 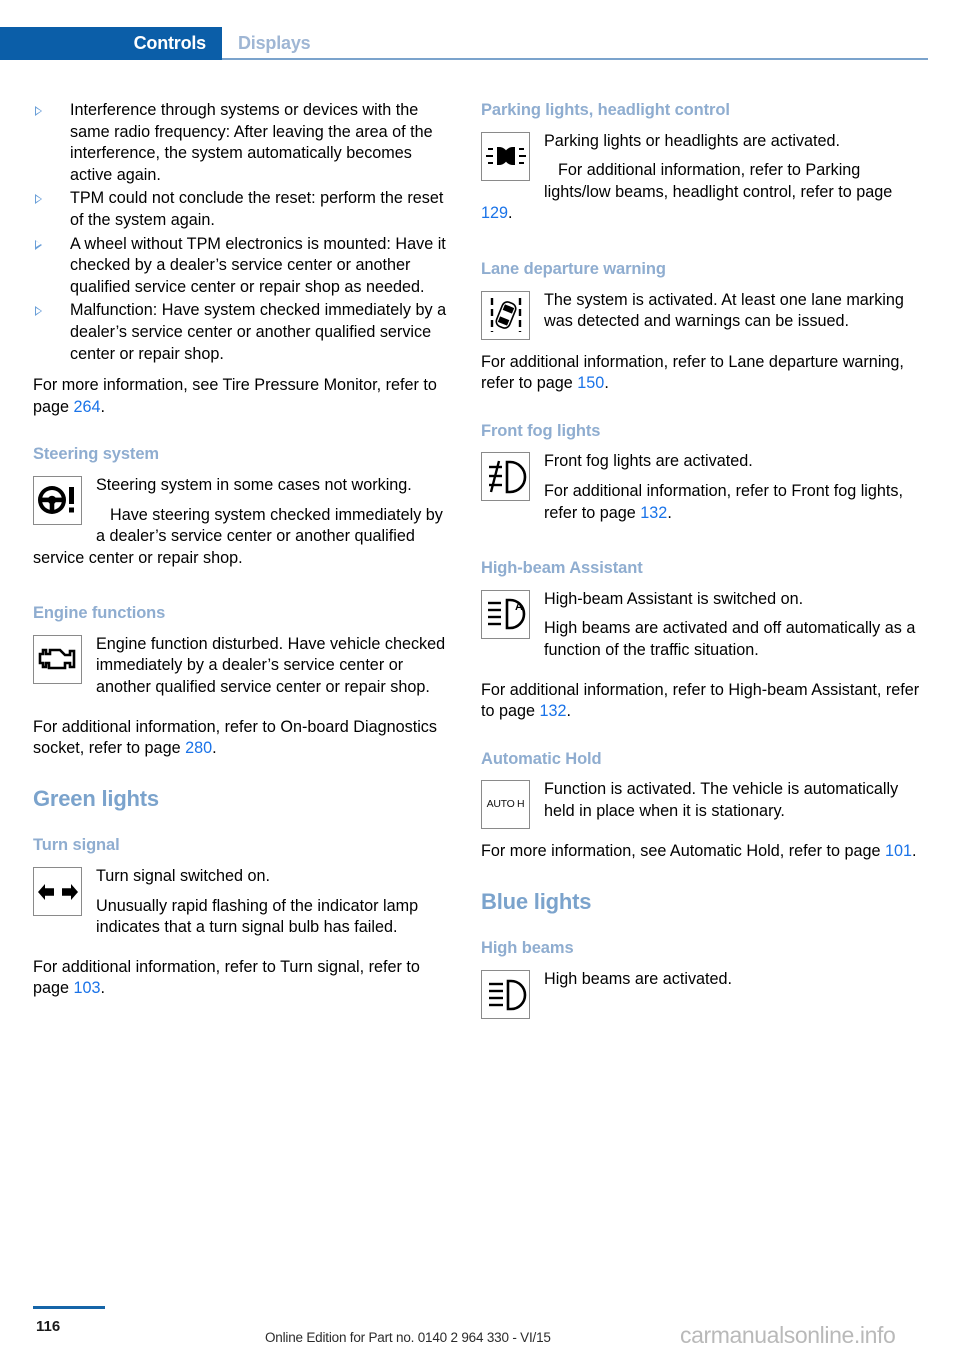 What do you see at coordinates (536, 901) in the screenshot?
I see `heading-blue-lights: Blue lights` at bounding box center [536, 901].